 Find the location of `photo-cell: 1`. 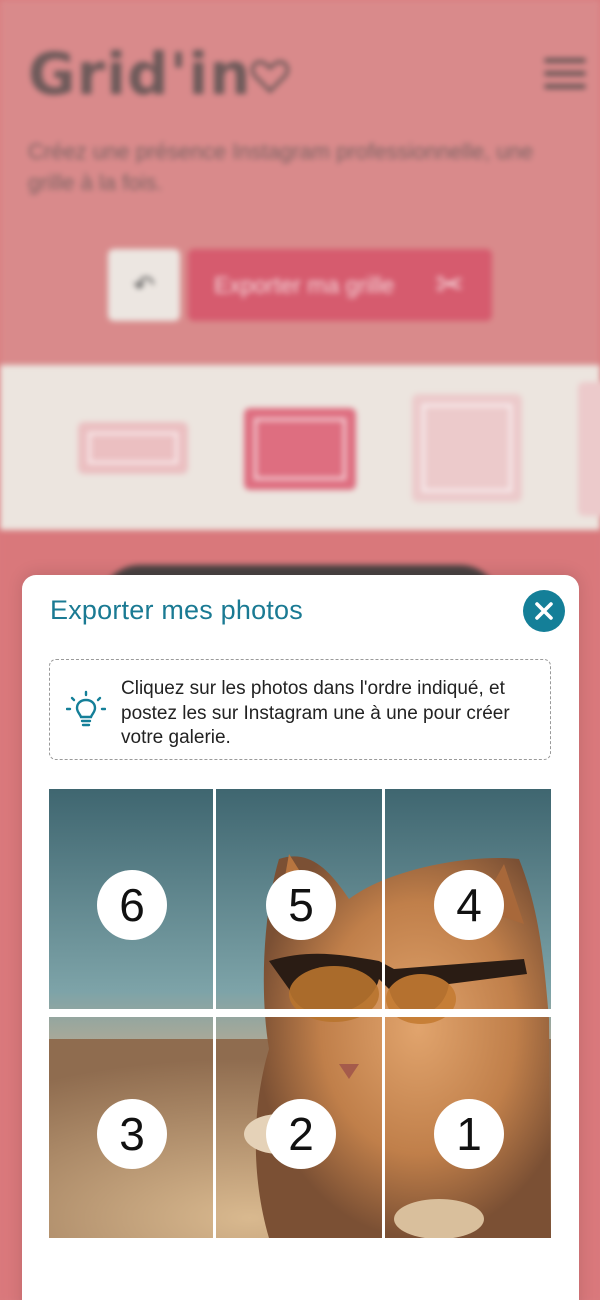

photo-cell: 1 is located at coordinates (468, 1128).